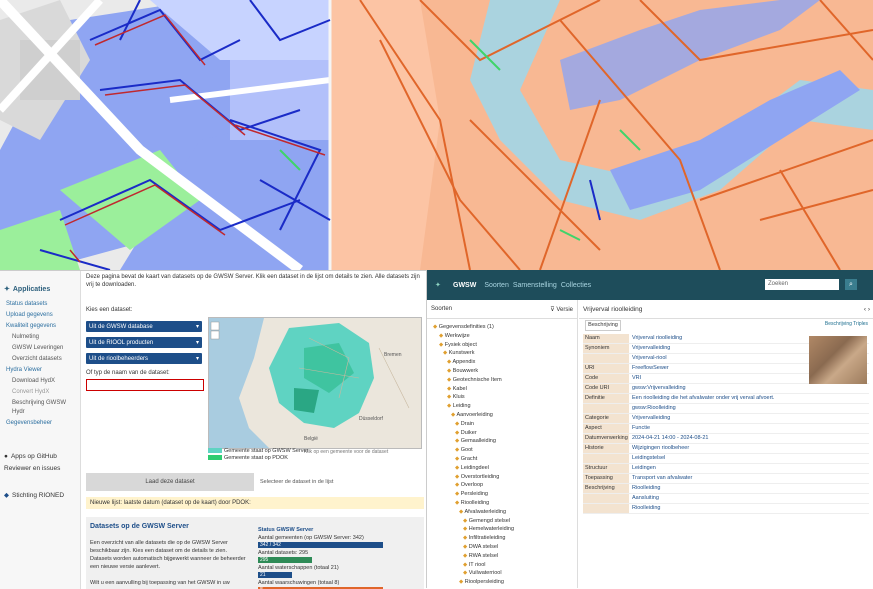  Describe the element at coordinates (502, 450) in the screenshot. I see `tree-node: ◆ Goot` at that location.